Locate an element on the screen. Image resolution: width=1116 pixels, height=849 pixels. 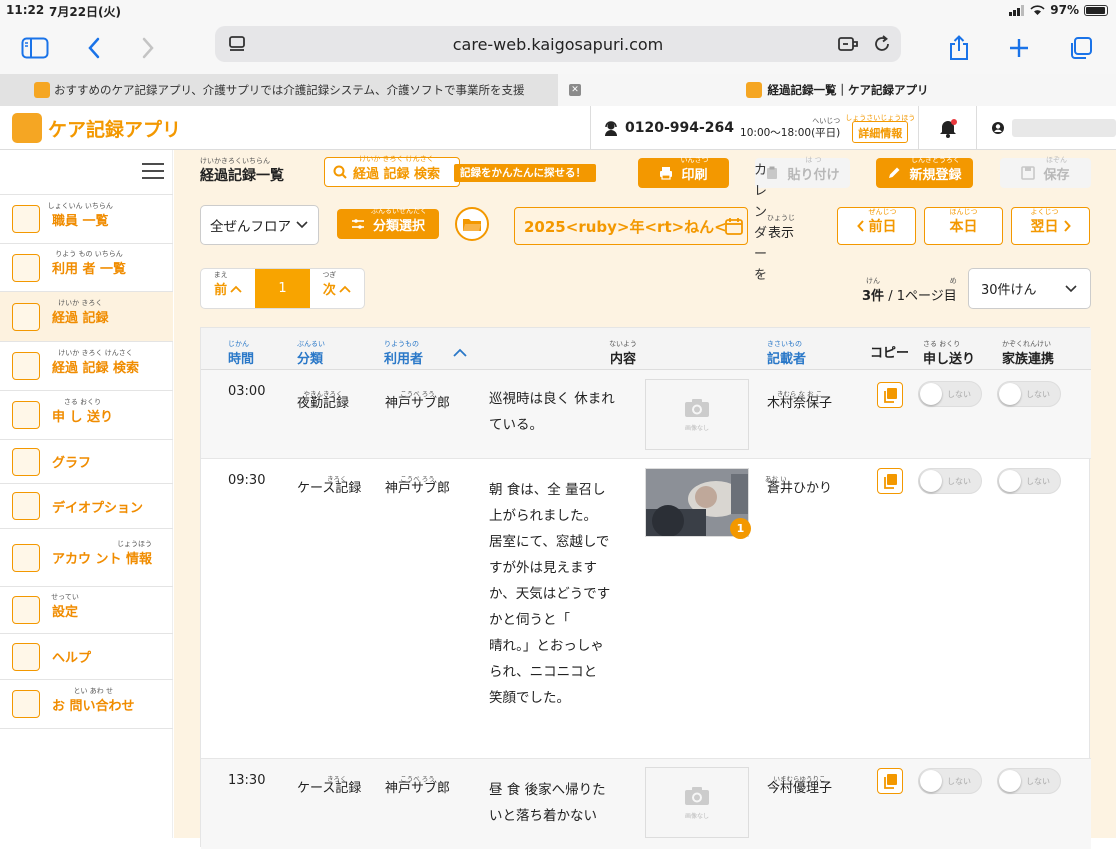
sidebar-item-progress-record: けいか きろく 経過 記録 is located at coordinates (86, 316).